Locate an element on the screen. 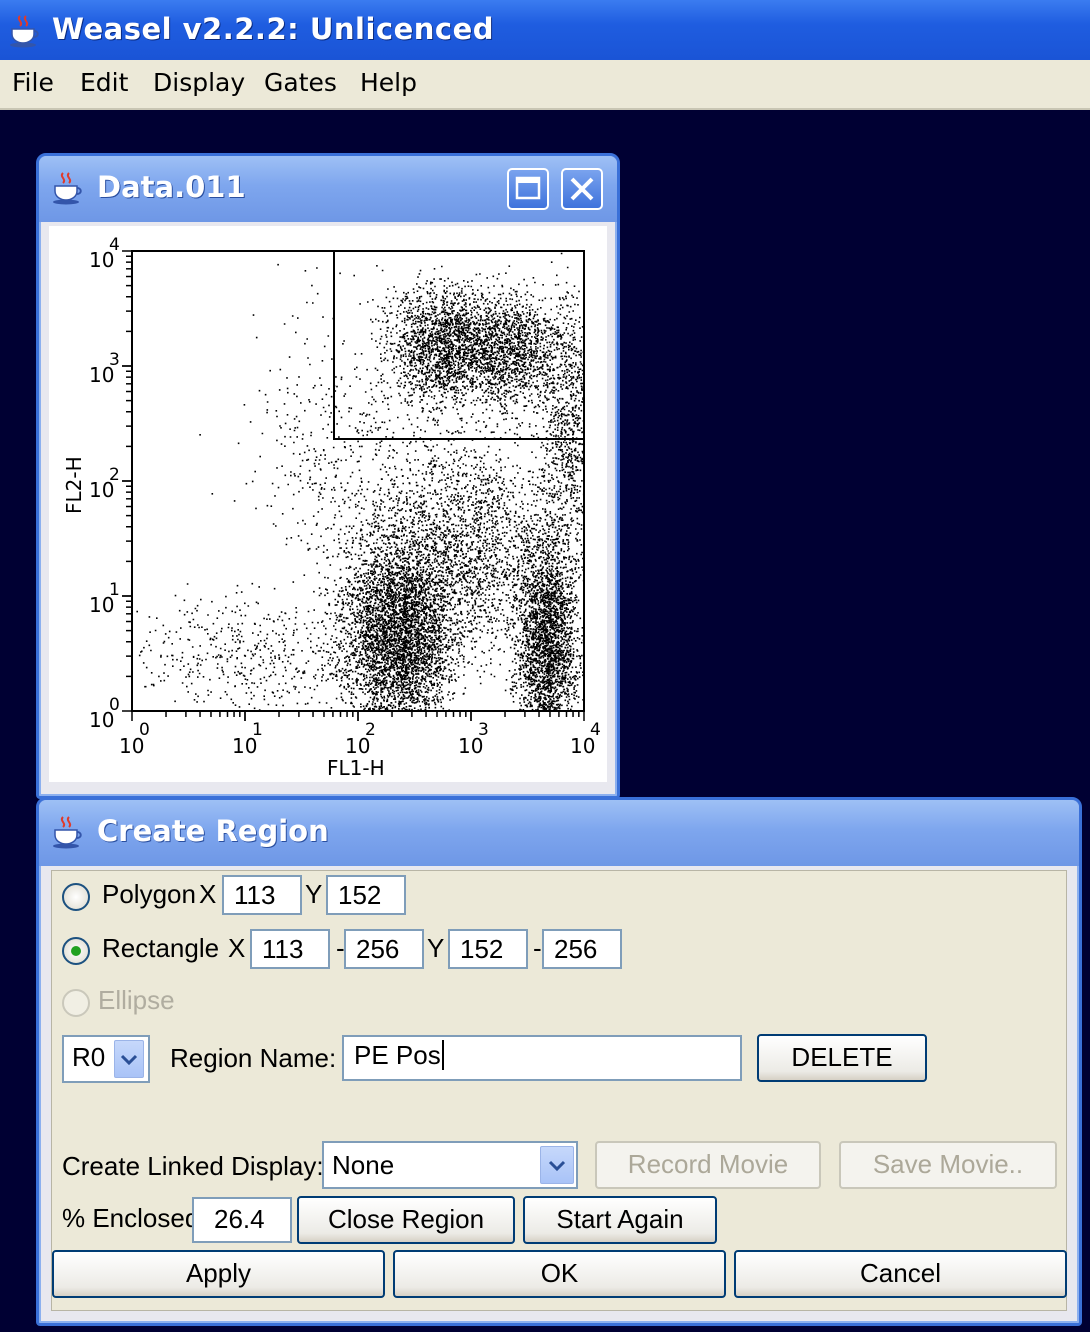 The height and width of the screenshot is (1332, 1090). rectangle-y-label: Y is located at coordinates (436, 948).